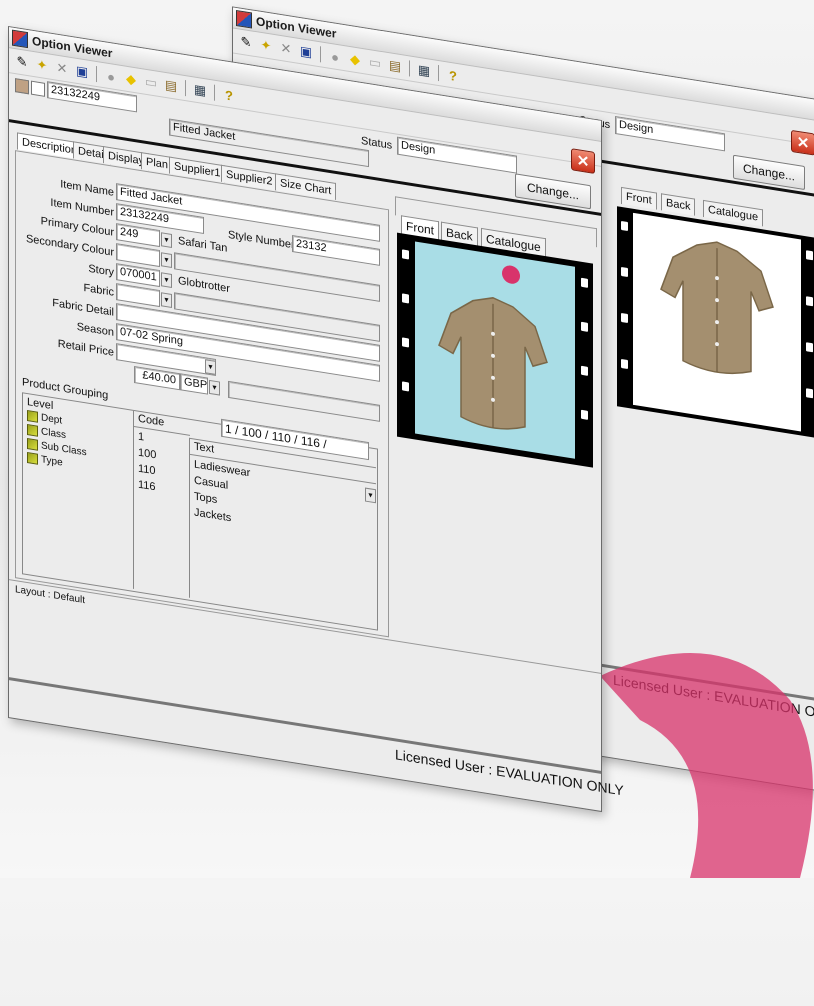 The height and width of the screenshot is (1006, 814). I want to click on save-icon: ▣, so click(82, 71).